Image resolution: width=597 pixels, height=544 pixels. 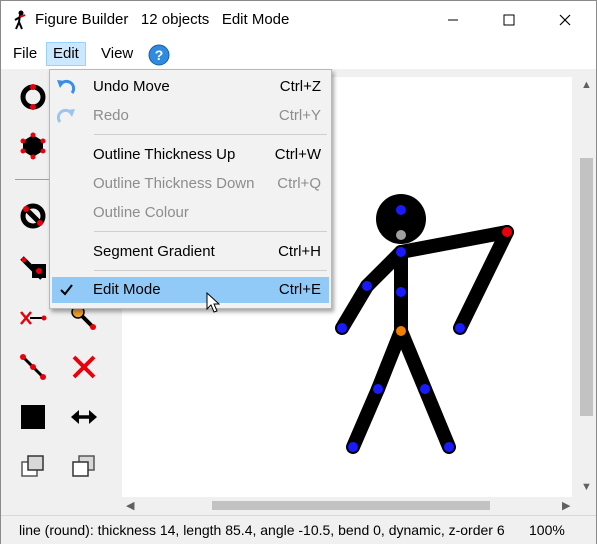 I want to click on vertical-scrollbar: ▲ ▼, so click(x=586, y=287).